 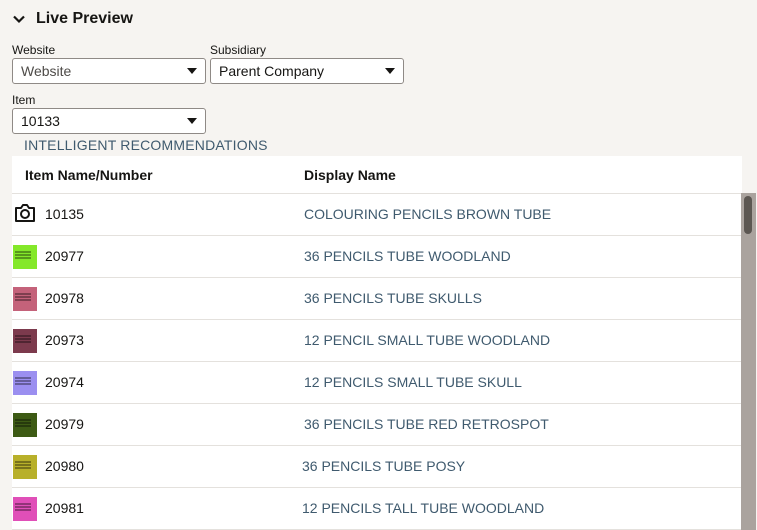 I want to click on item-label: Item, so click(x=24, y=100).